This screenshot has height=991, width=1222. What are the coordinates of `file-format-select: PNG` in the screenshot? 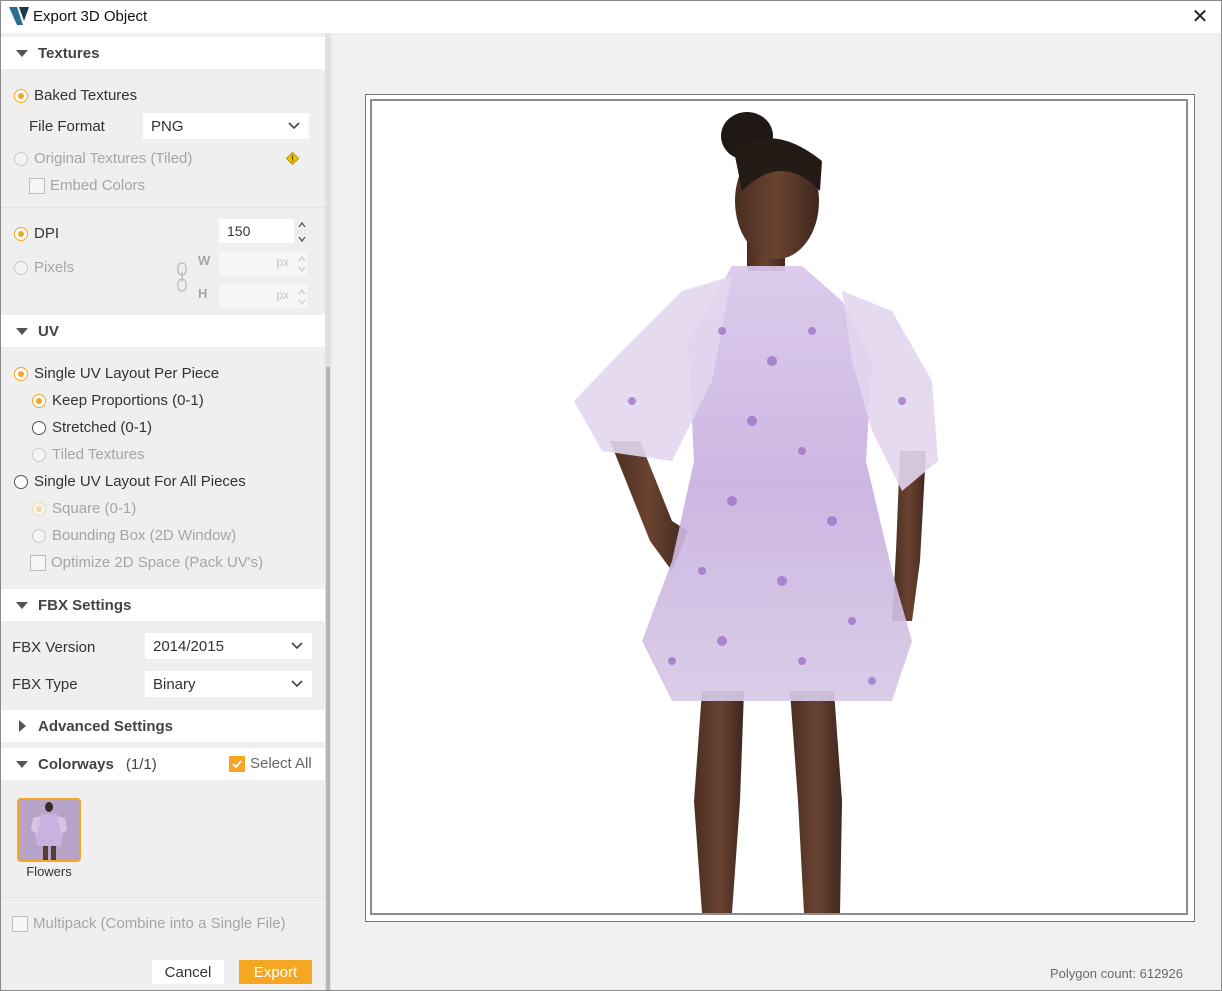 It's located at (226, 126).